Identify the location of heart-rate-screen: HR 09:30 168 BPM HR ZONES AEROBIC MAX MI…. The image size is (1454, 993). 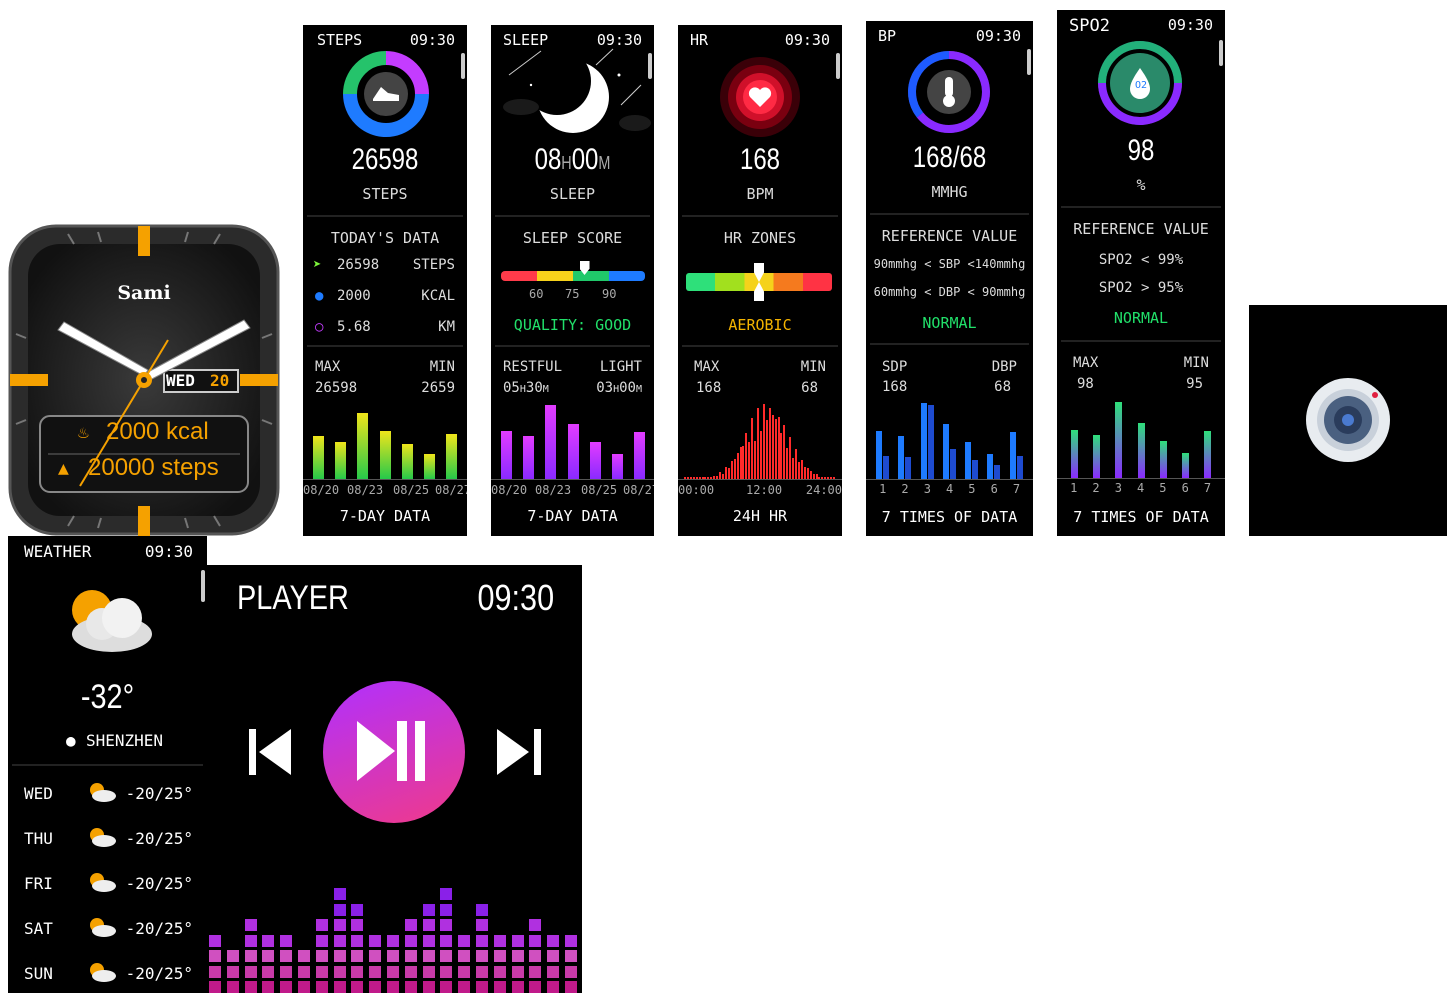
(760, 280).